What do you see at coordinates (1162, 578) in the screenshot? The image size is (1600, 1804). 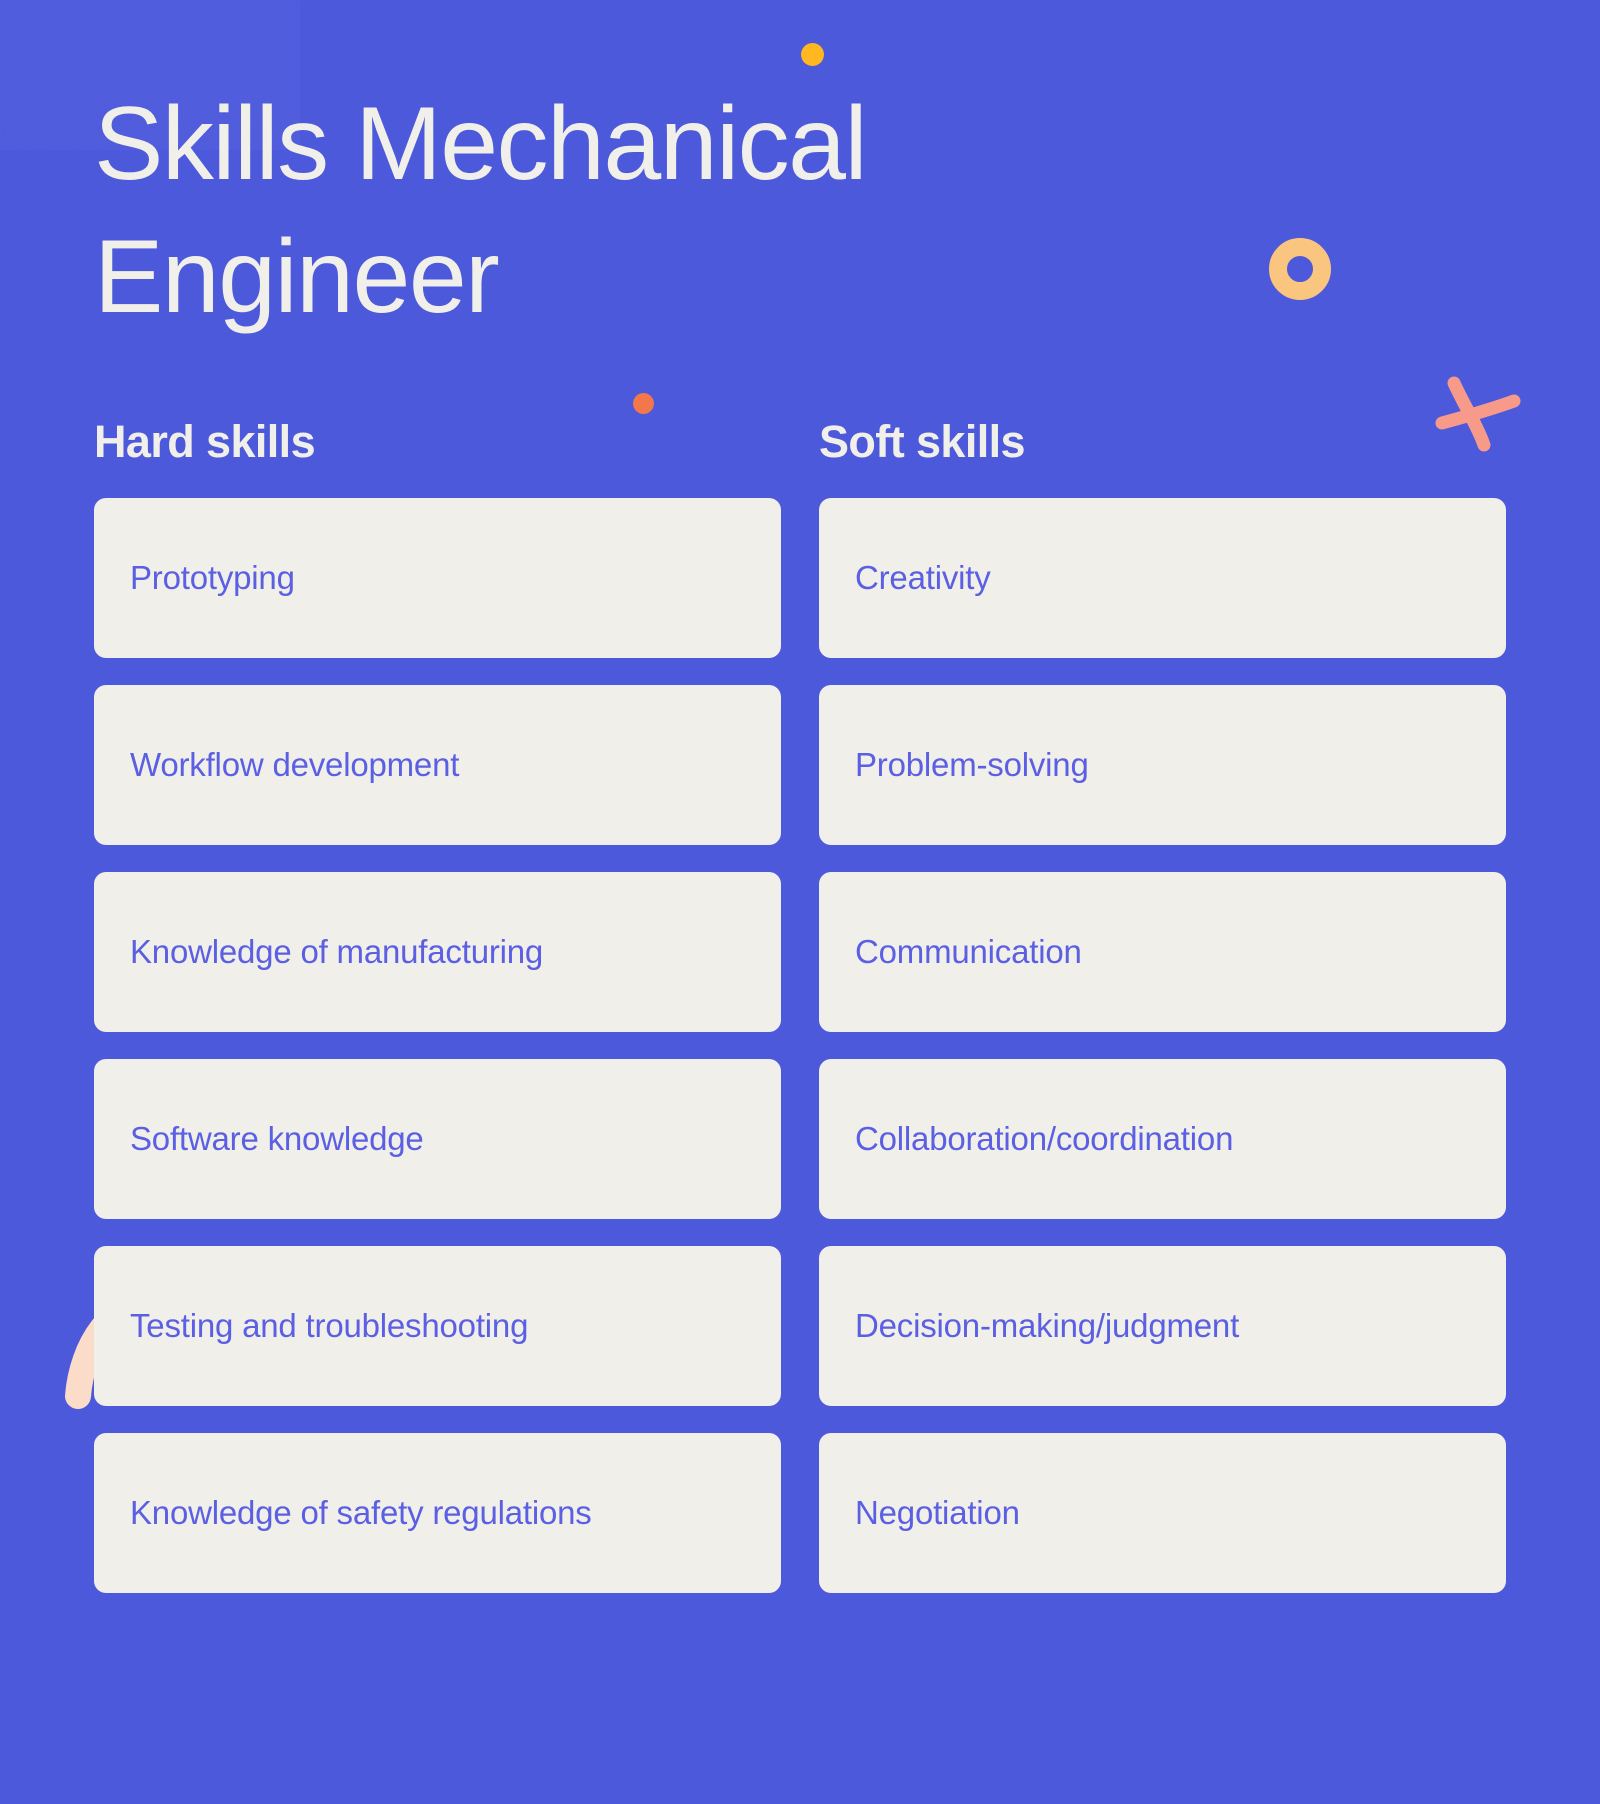 I see `skill-card: Creativity` at bounding box center [1162, 578].